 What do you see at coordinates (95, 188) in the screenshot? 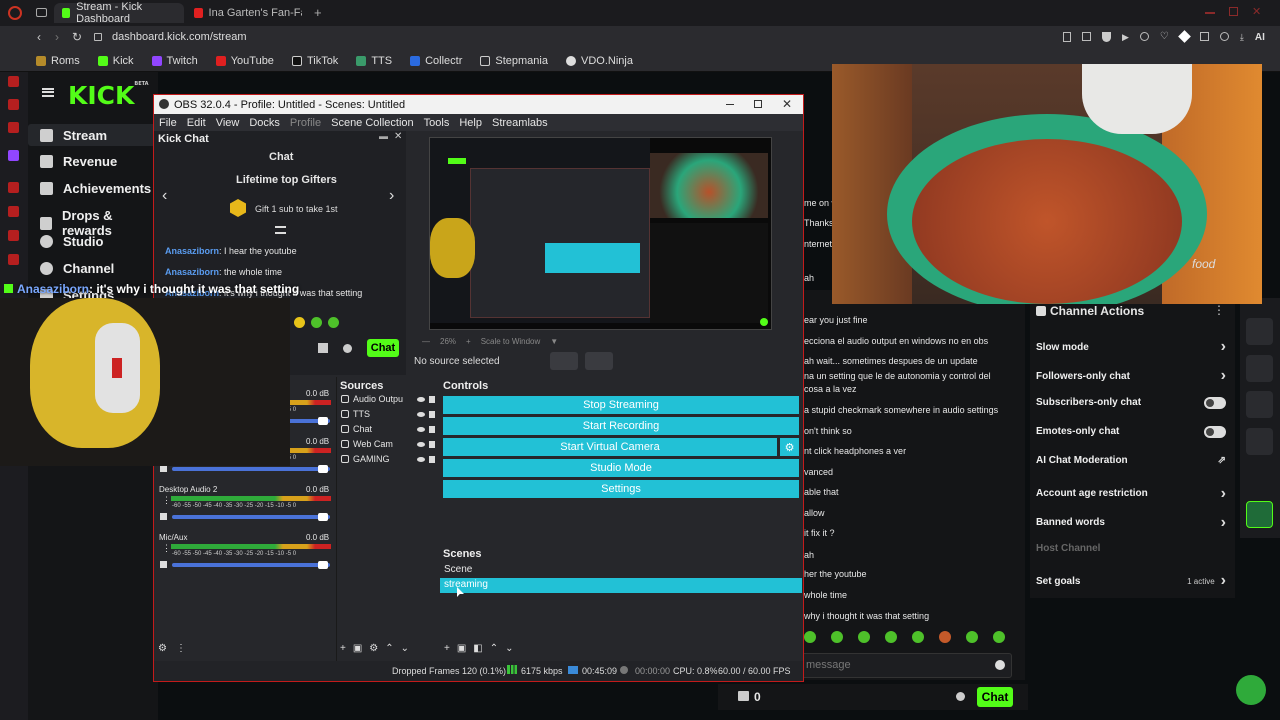
I see `sidebar-item-achievements: Achievements` at bounding box center [95, 188].